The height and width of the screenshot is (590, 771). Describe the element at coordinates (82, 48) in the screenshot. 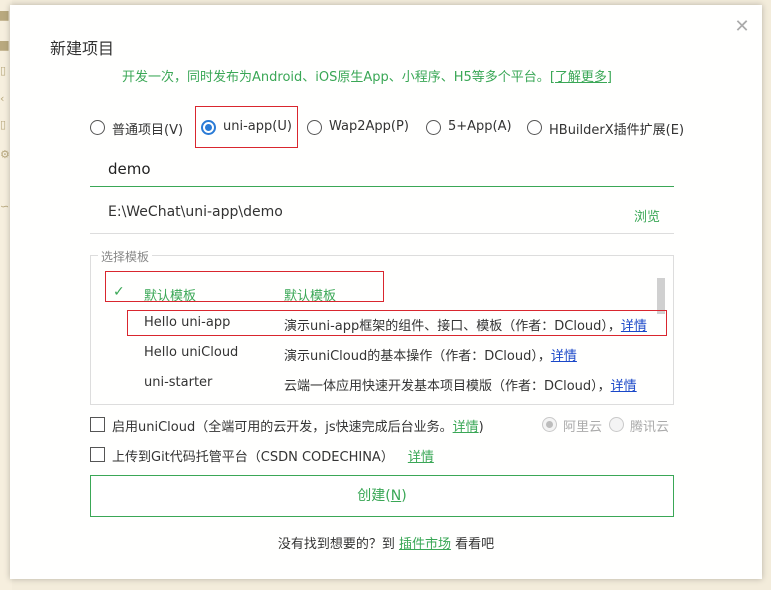

I see `dialog-title: 新建项目` at that location.